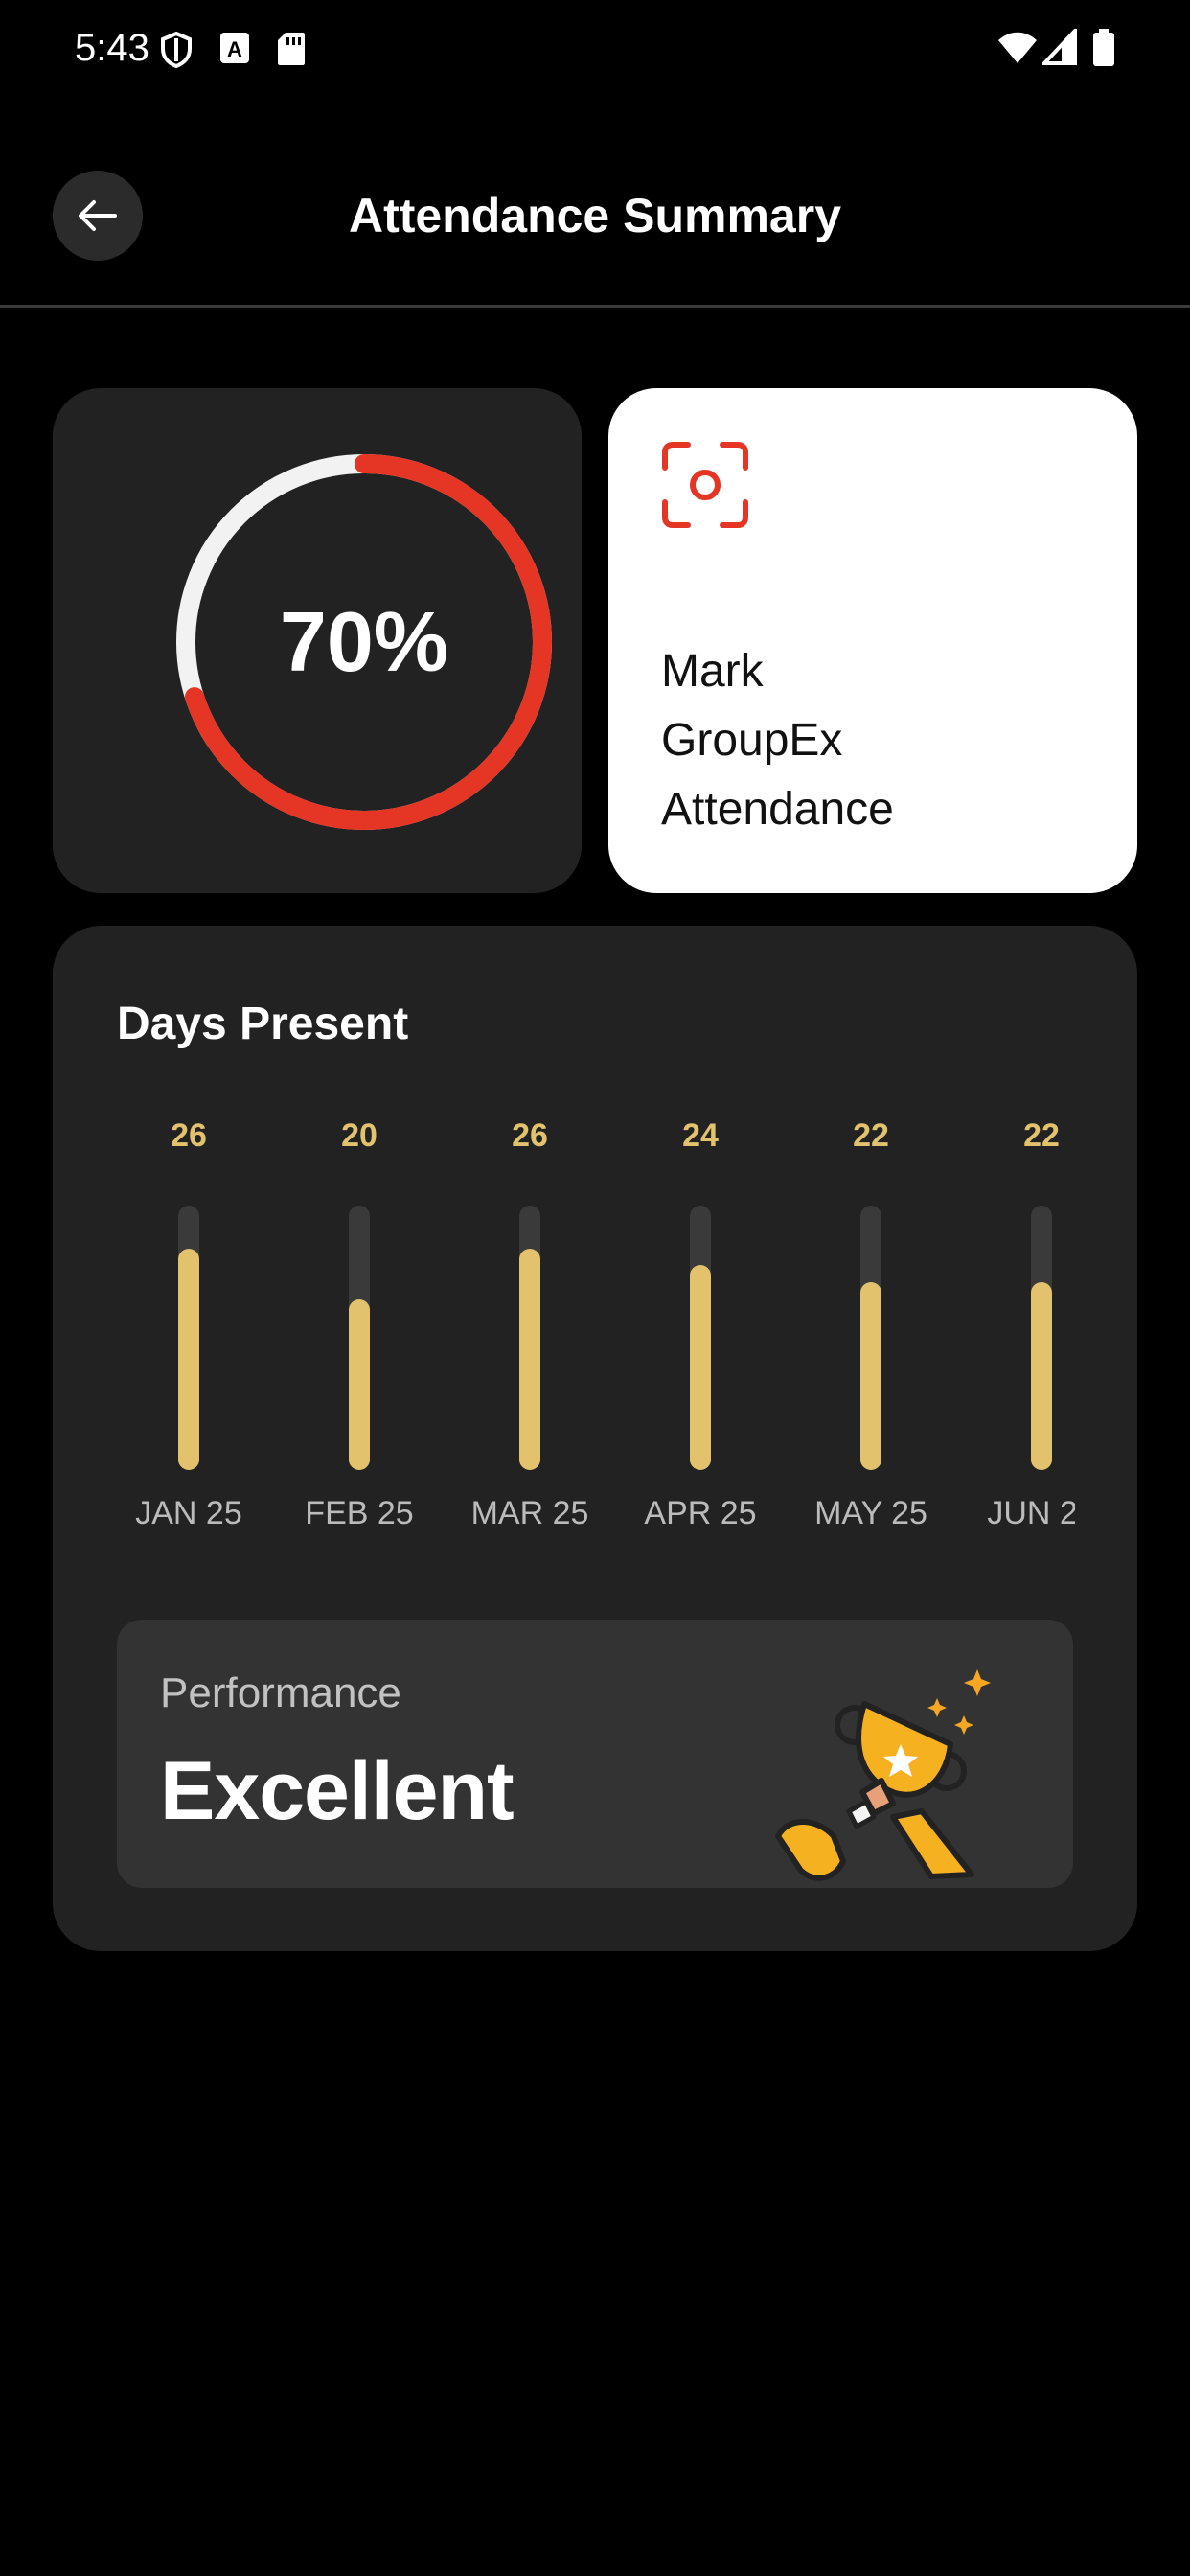 This screenshot has height=2576, width=1190. What do you see at coordinates (338, 1791) in the screenshot?
I see `performance-value: Excellent` at bounding box center [338, 1791].